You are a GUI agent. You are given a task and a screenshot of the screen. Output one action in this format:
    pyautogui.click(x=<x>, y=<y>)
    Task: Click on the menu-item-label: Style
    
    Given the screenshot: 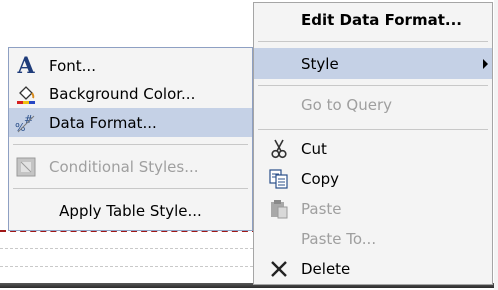 What is the action you would take?
    pyautogui.click(x=320, y=63)
    